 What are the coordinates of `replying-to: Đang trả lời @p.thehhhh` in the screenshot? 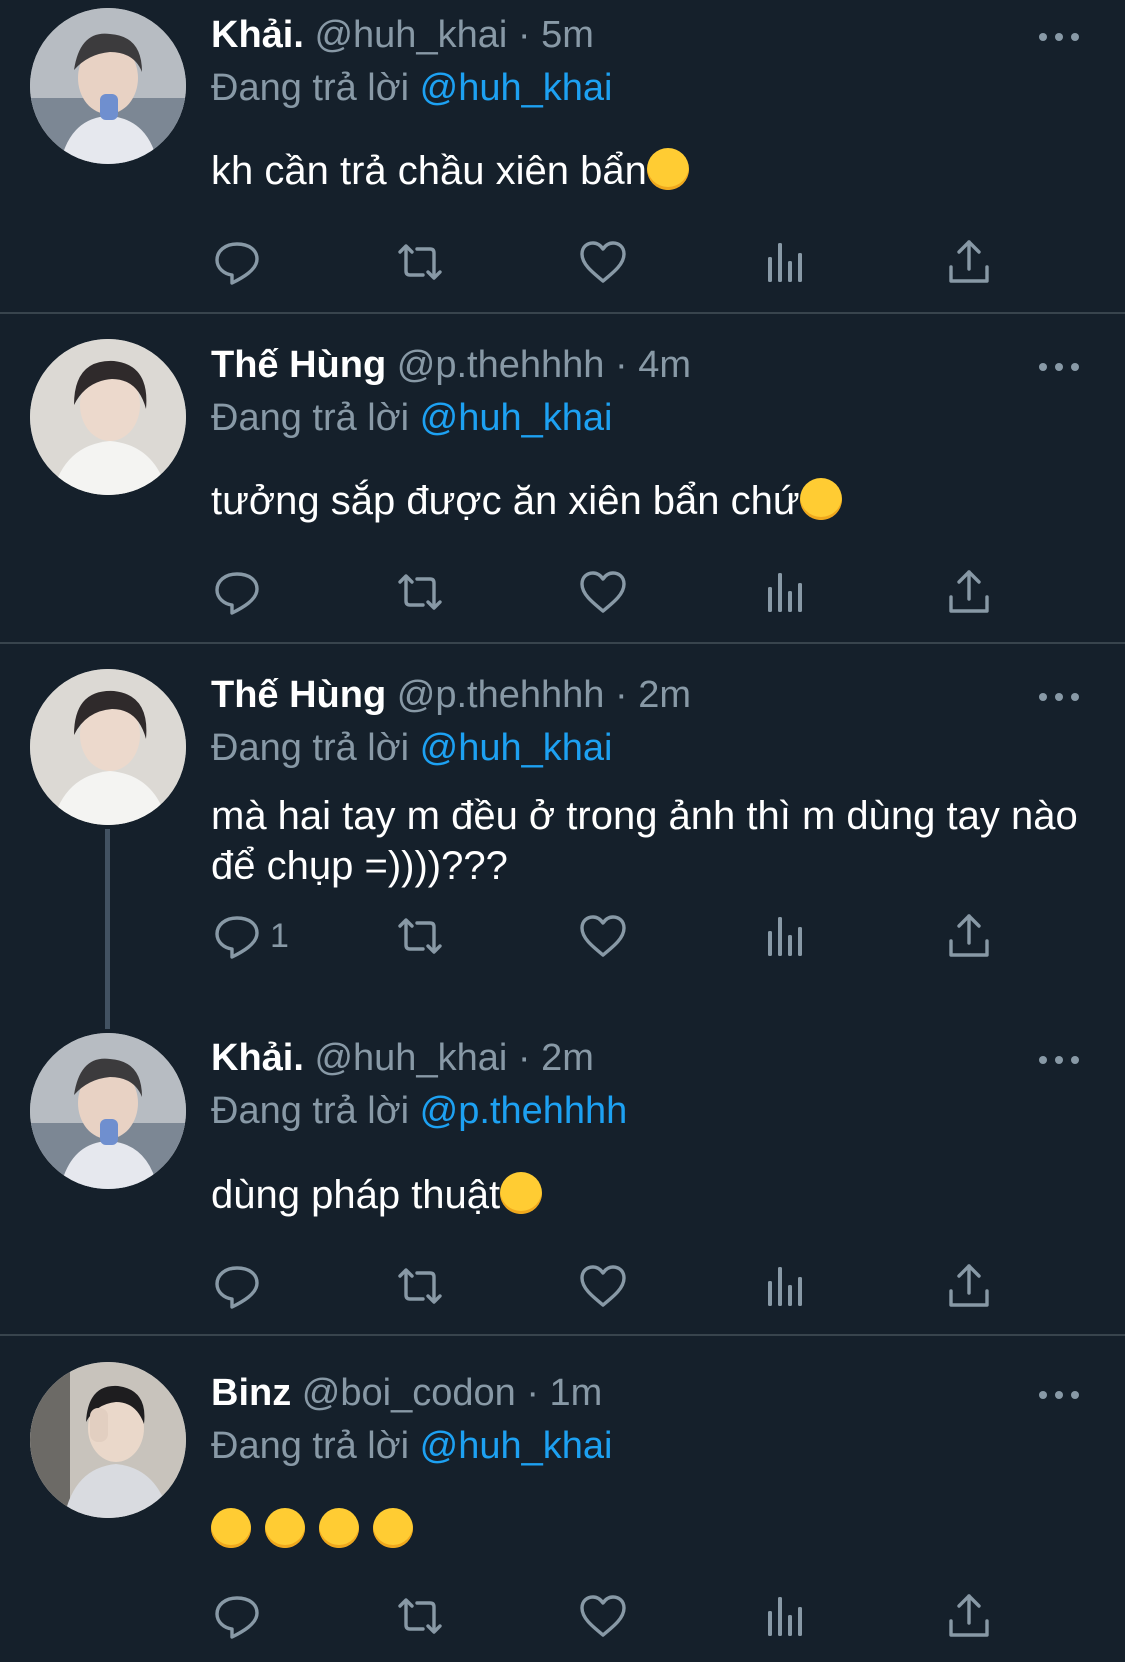 It's located at (419, 1111).